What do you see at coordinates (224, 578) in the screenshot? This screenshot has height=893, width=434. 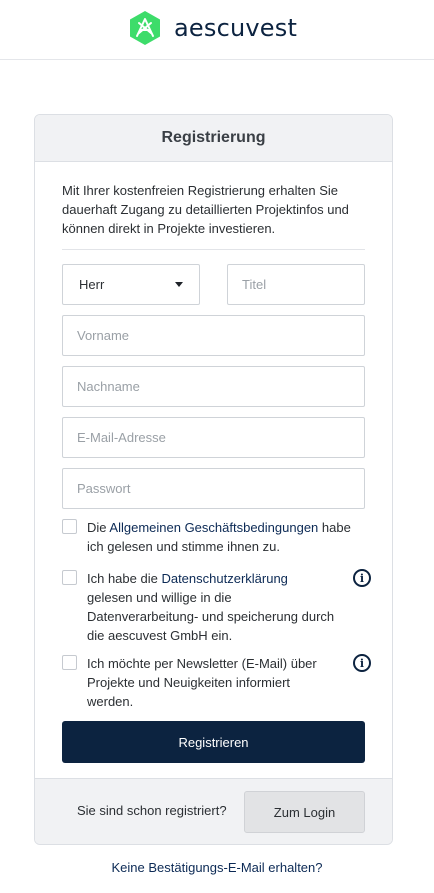 I see `privacy-link: Datenschutzerklärung` at bounding box center [224, 578].